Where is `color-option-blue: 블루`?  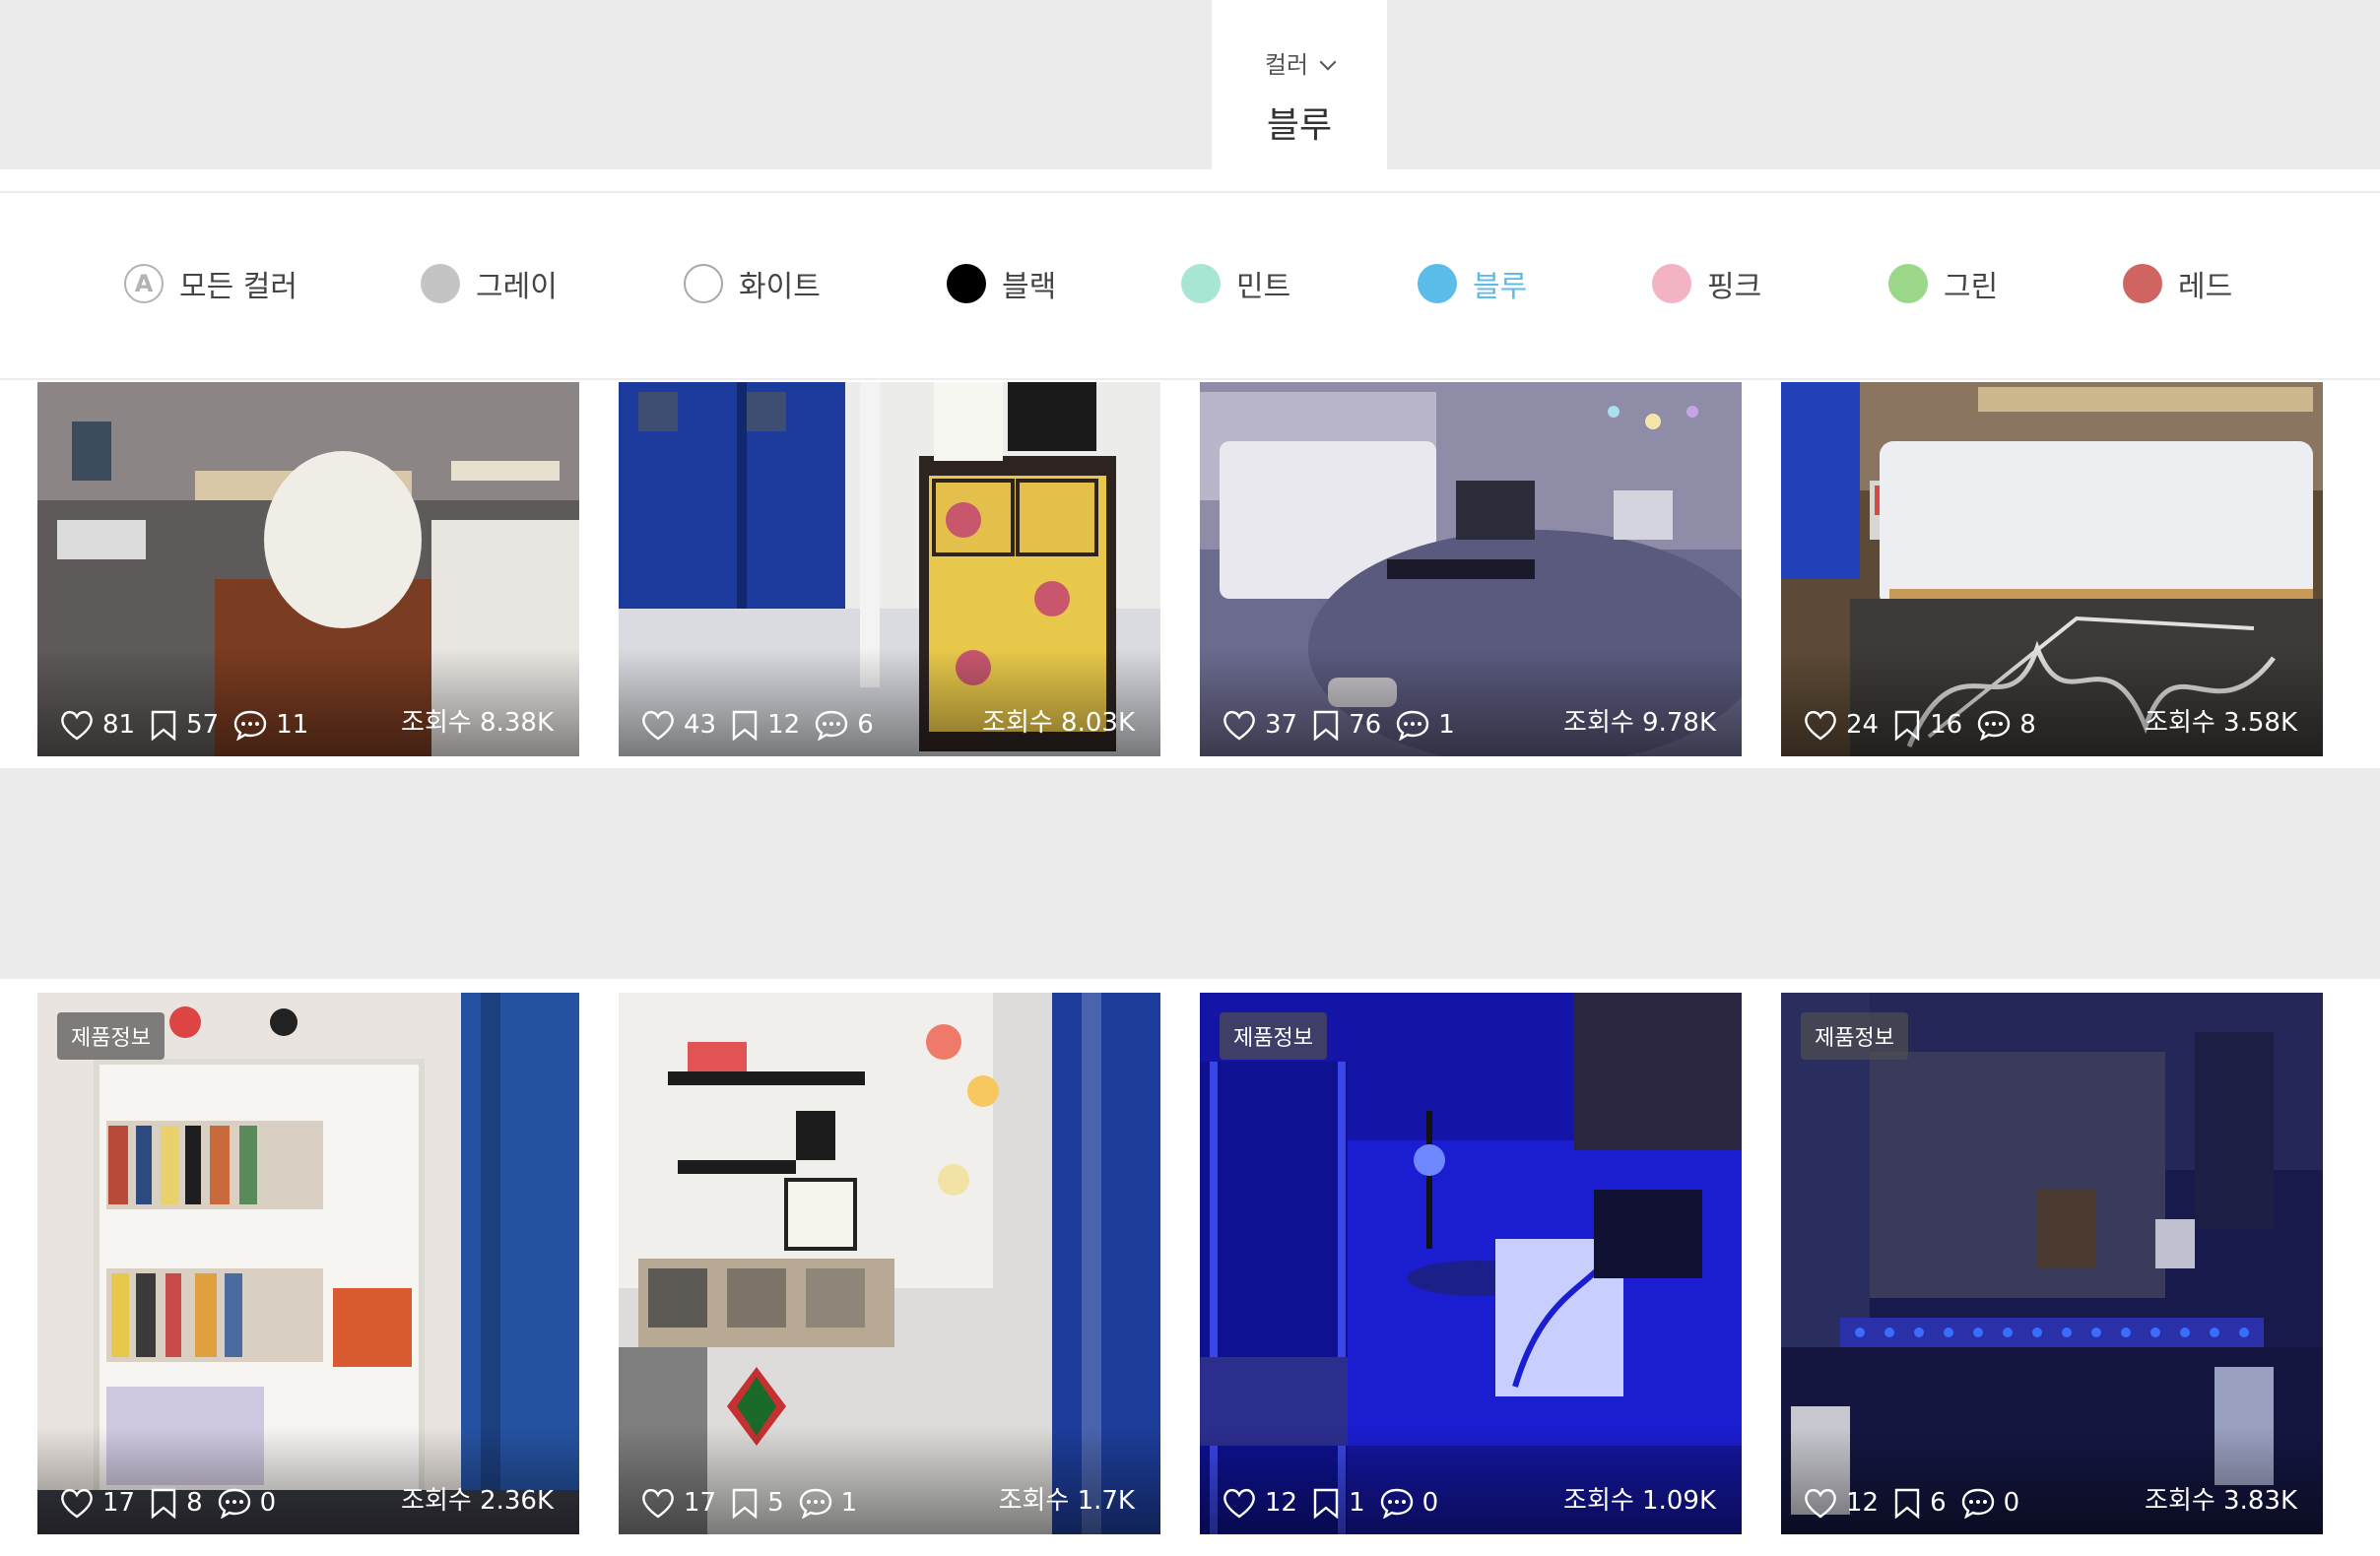
color-option-blue: 블루 is located at coordinates (1472, 283).